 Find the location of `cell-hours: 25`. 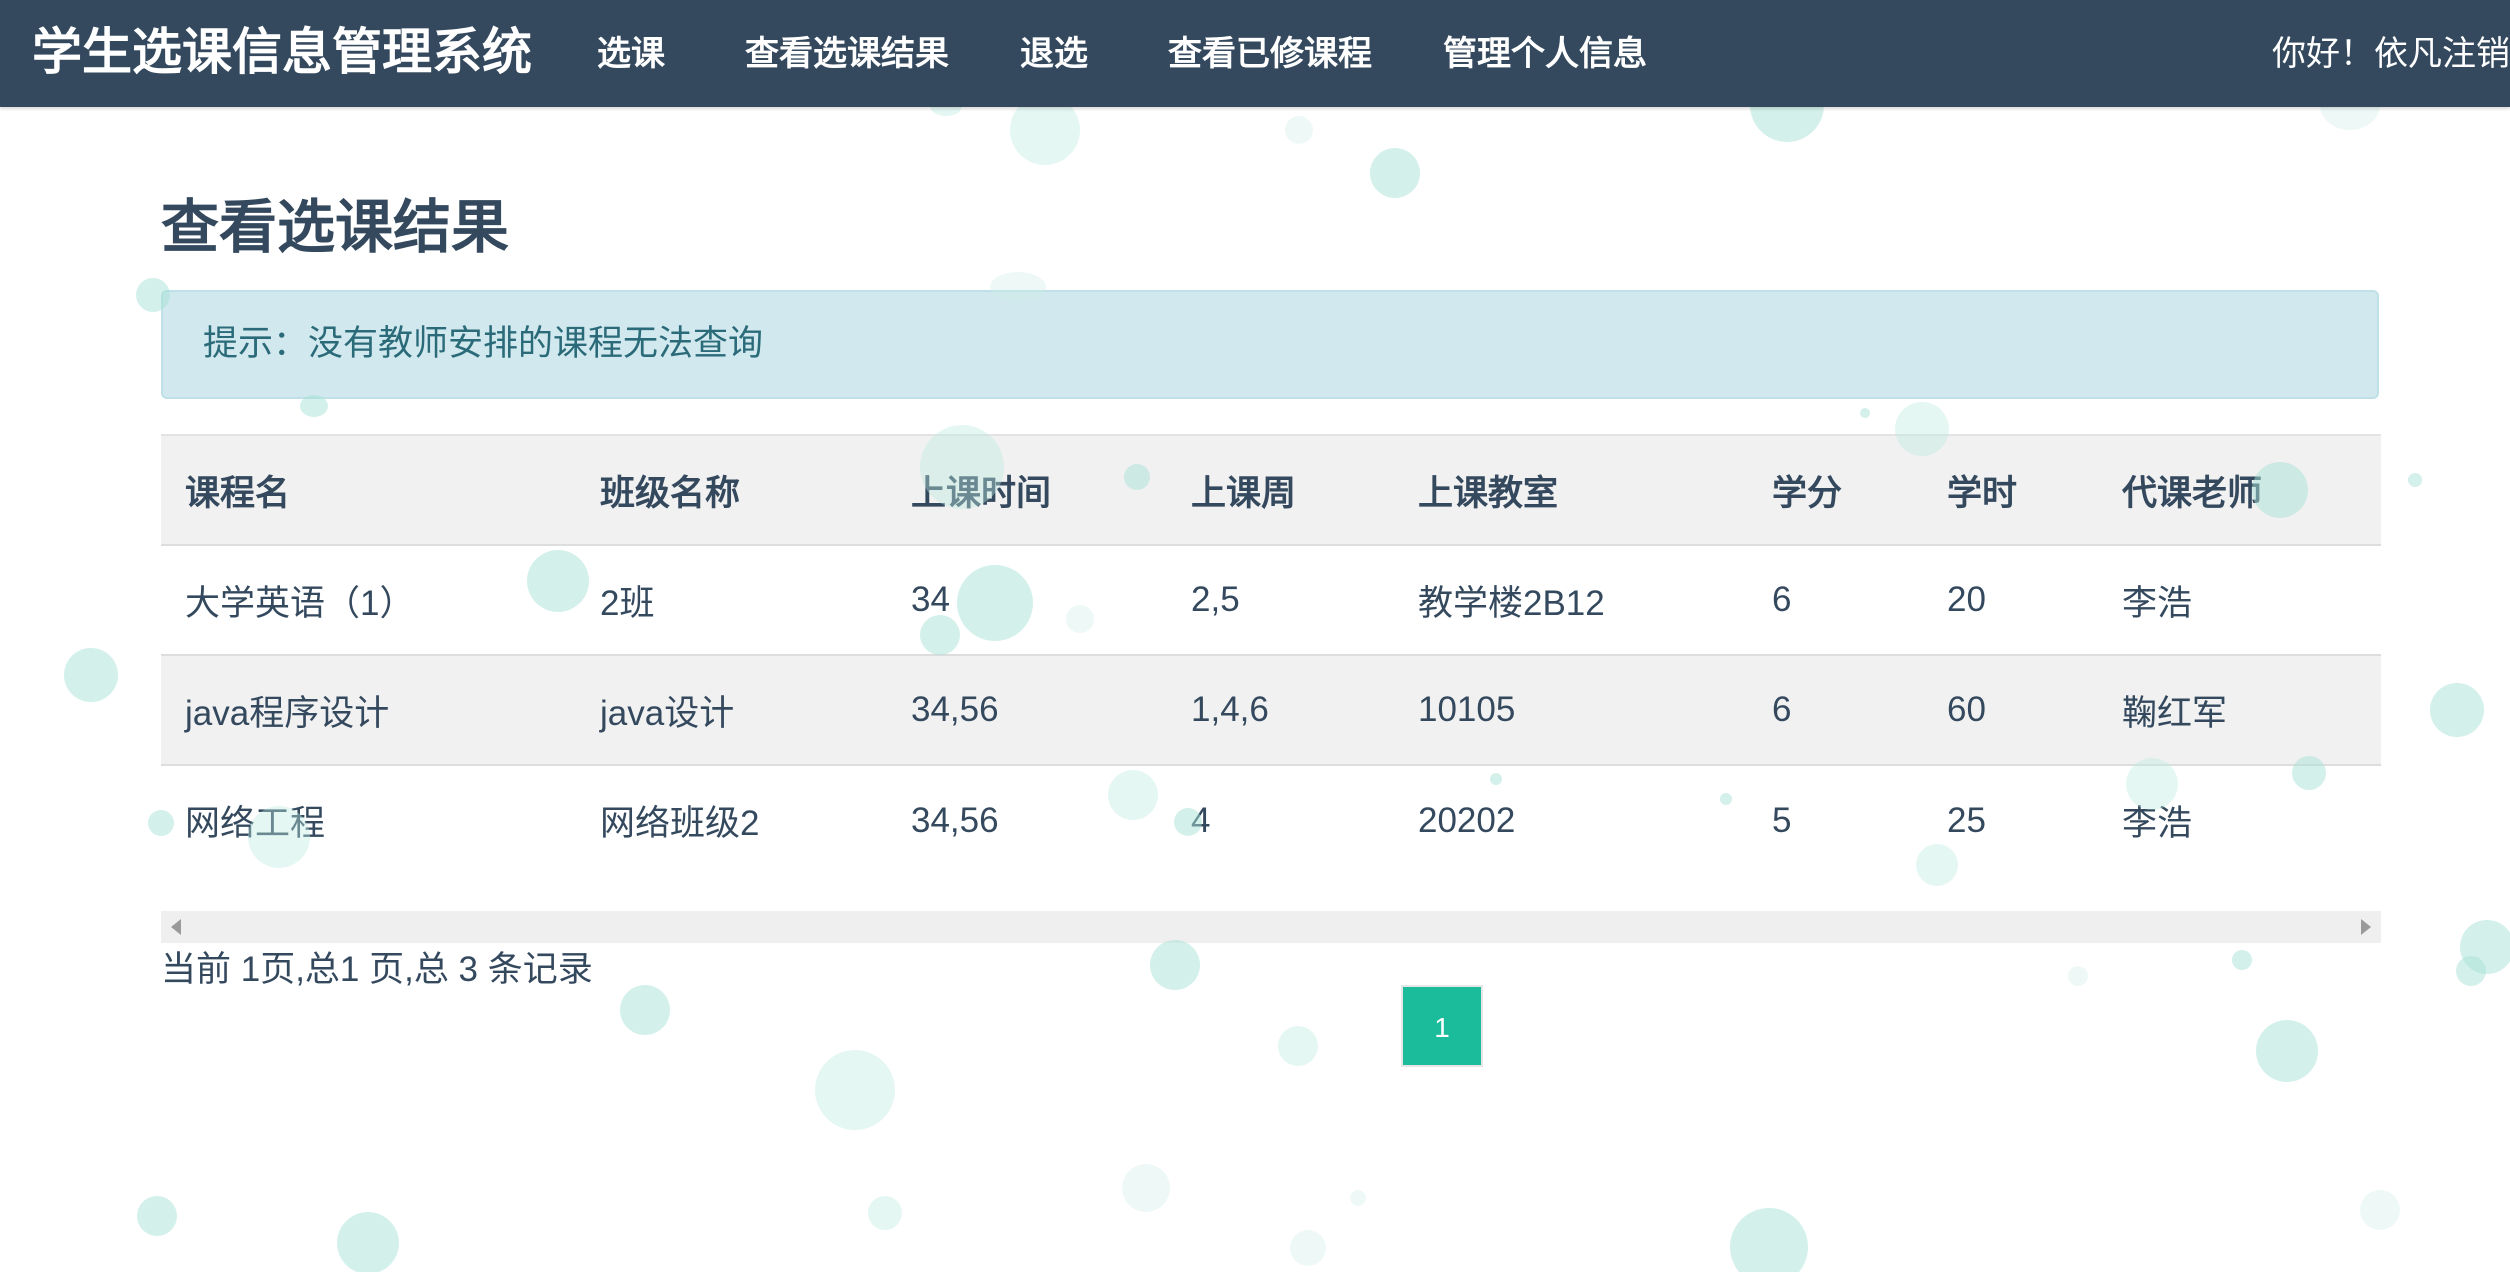

cell-hours: 25 is located at coordinates (1966, 820).